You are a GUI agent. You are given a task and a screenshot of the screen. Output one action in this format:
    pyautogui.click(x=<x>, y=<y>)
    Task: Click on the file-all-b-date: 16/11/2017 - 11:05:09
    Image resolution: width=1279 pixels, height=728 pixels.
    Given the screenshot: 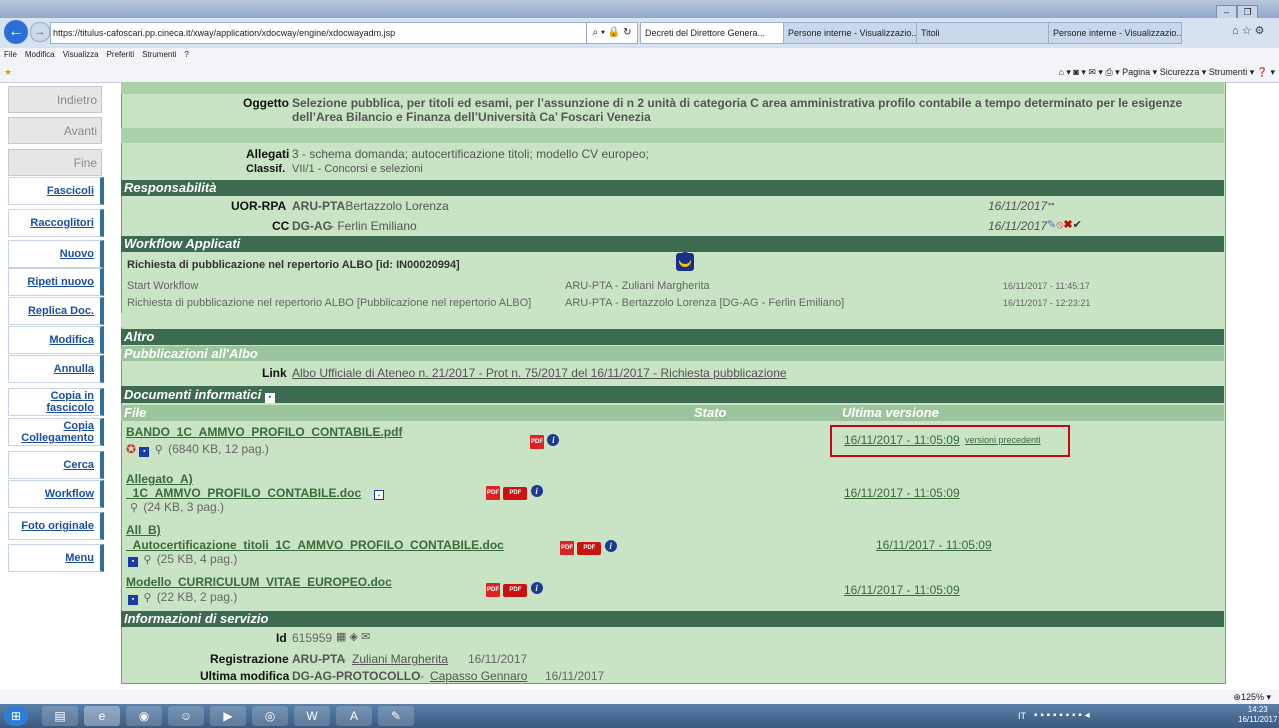 What is the action you would take?
    pyautogui.click(x=934, y=545)
    